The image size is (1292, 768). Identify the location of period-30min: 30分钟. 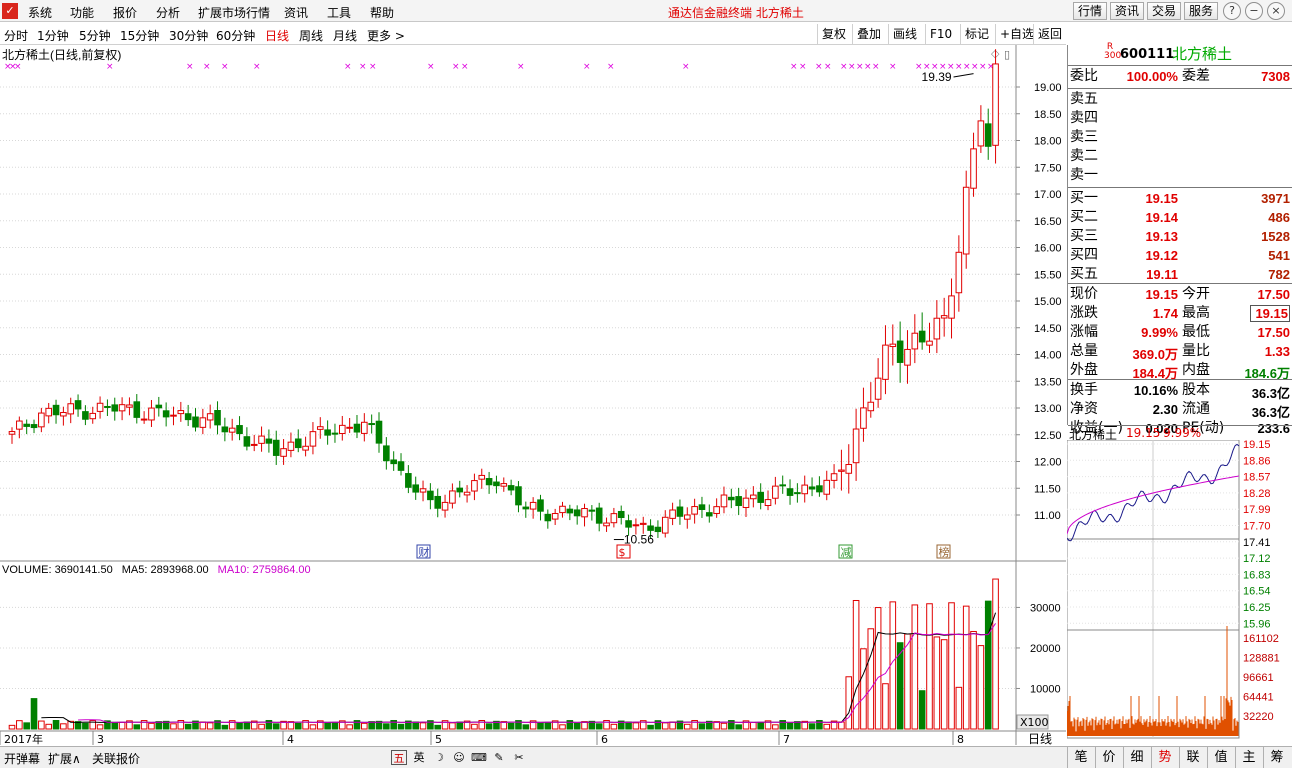
(188, 35).